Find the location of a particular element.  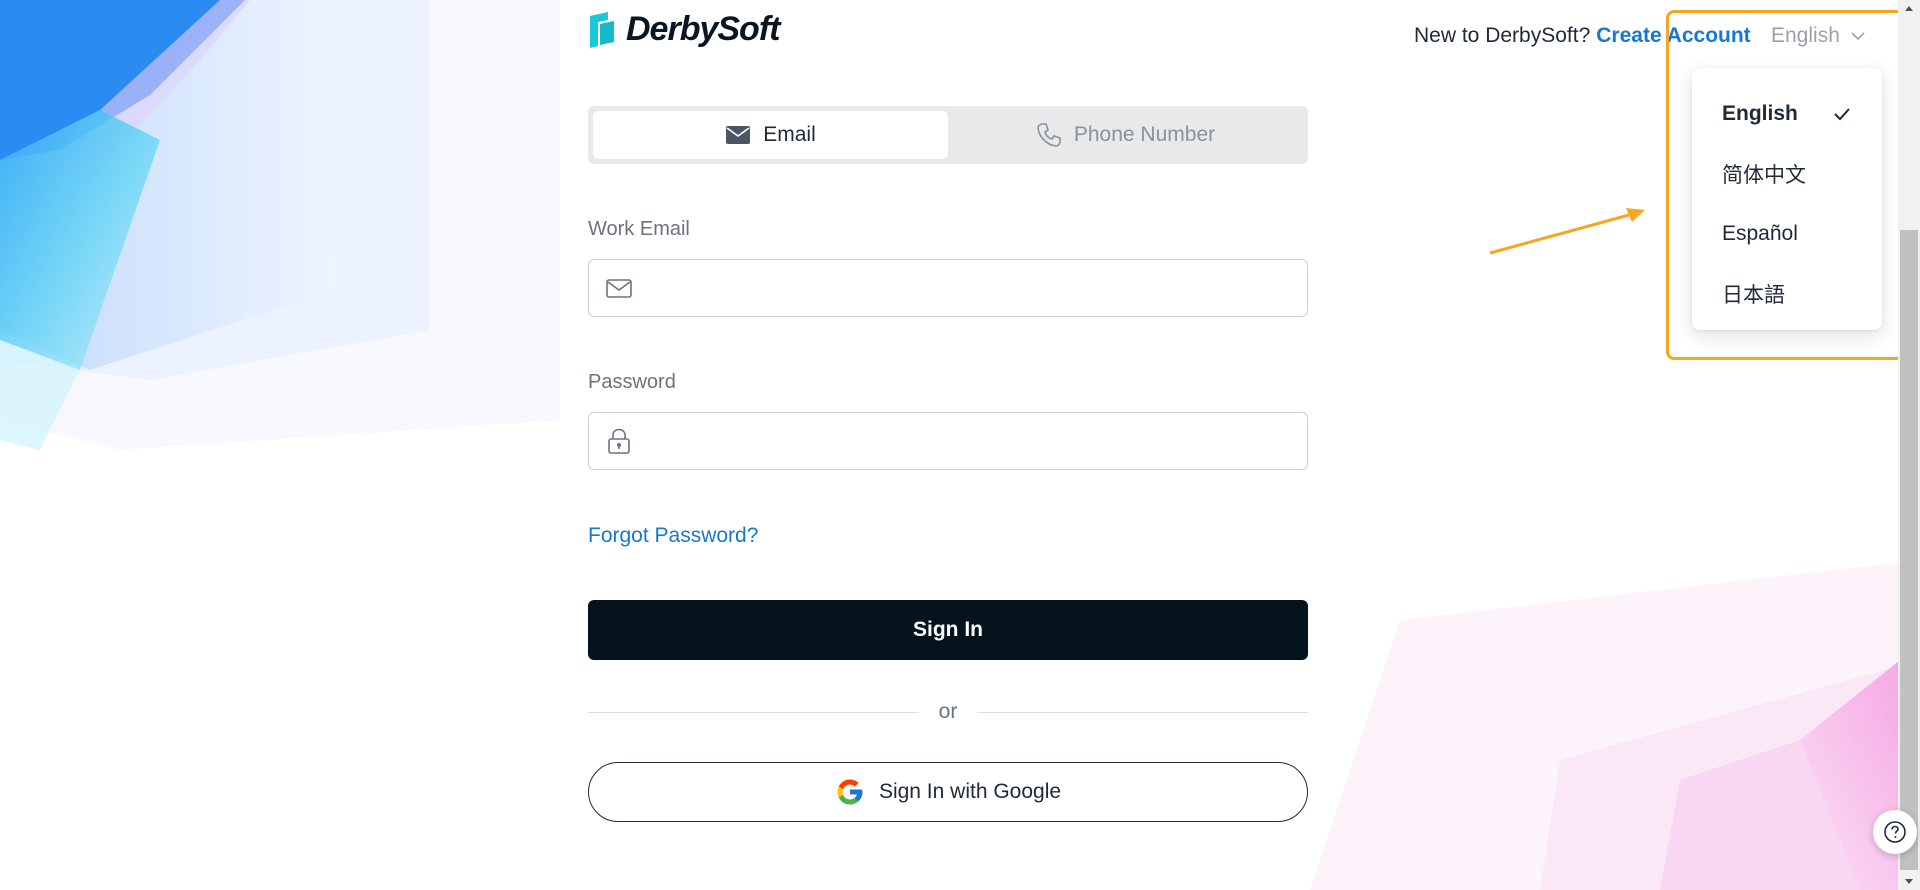

password-label: Password is located at coordinates (632, 382).